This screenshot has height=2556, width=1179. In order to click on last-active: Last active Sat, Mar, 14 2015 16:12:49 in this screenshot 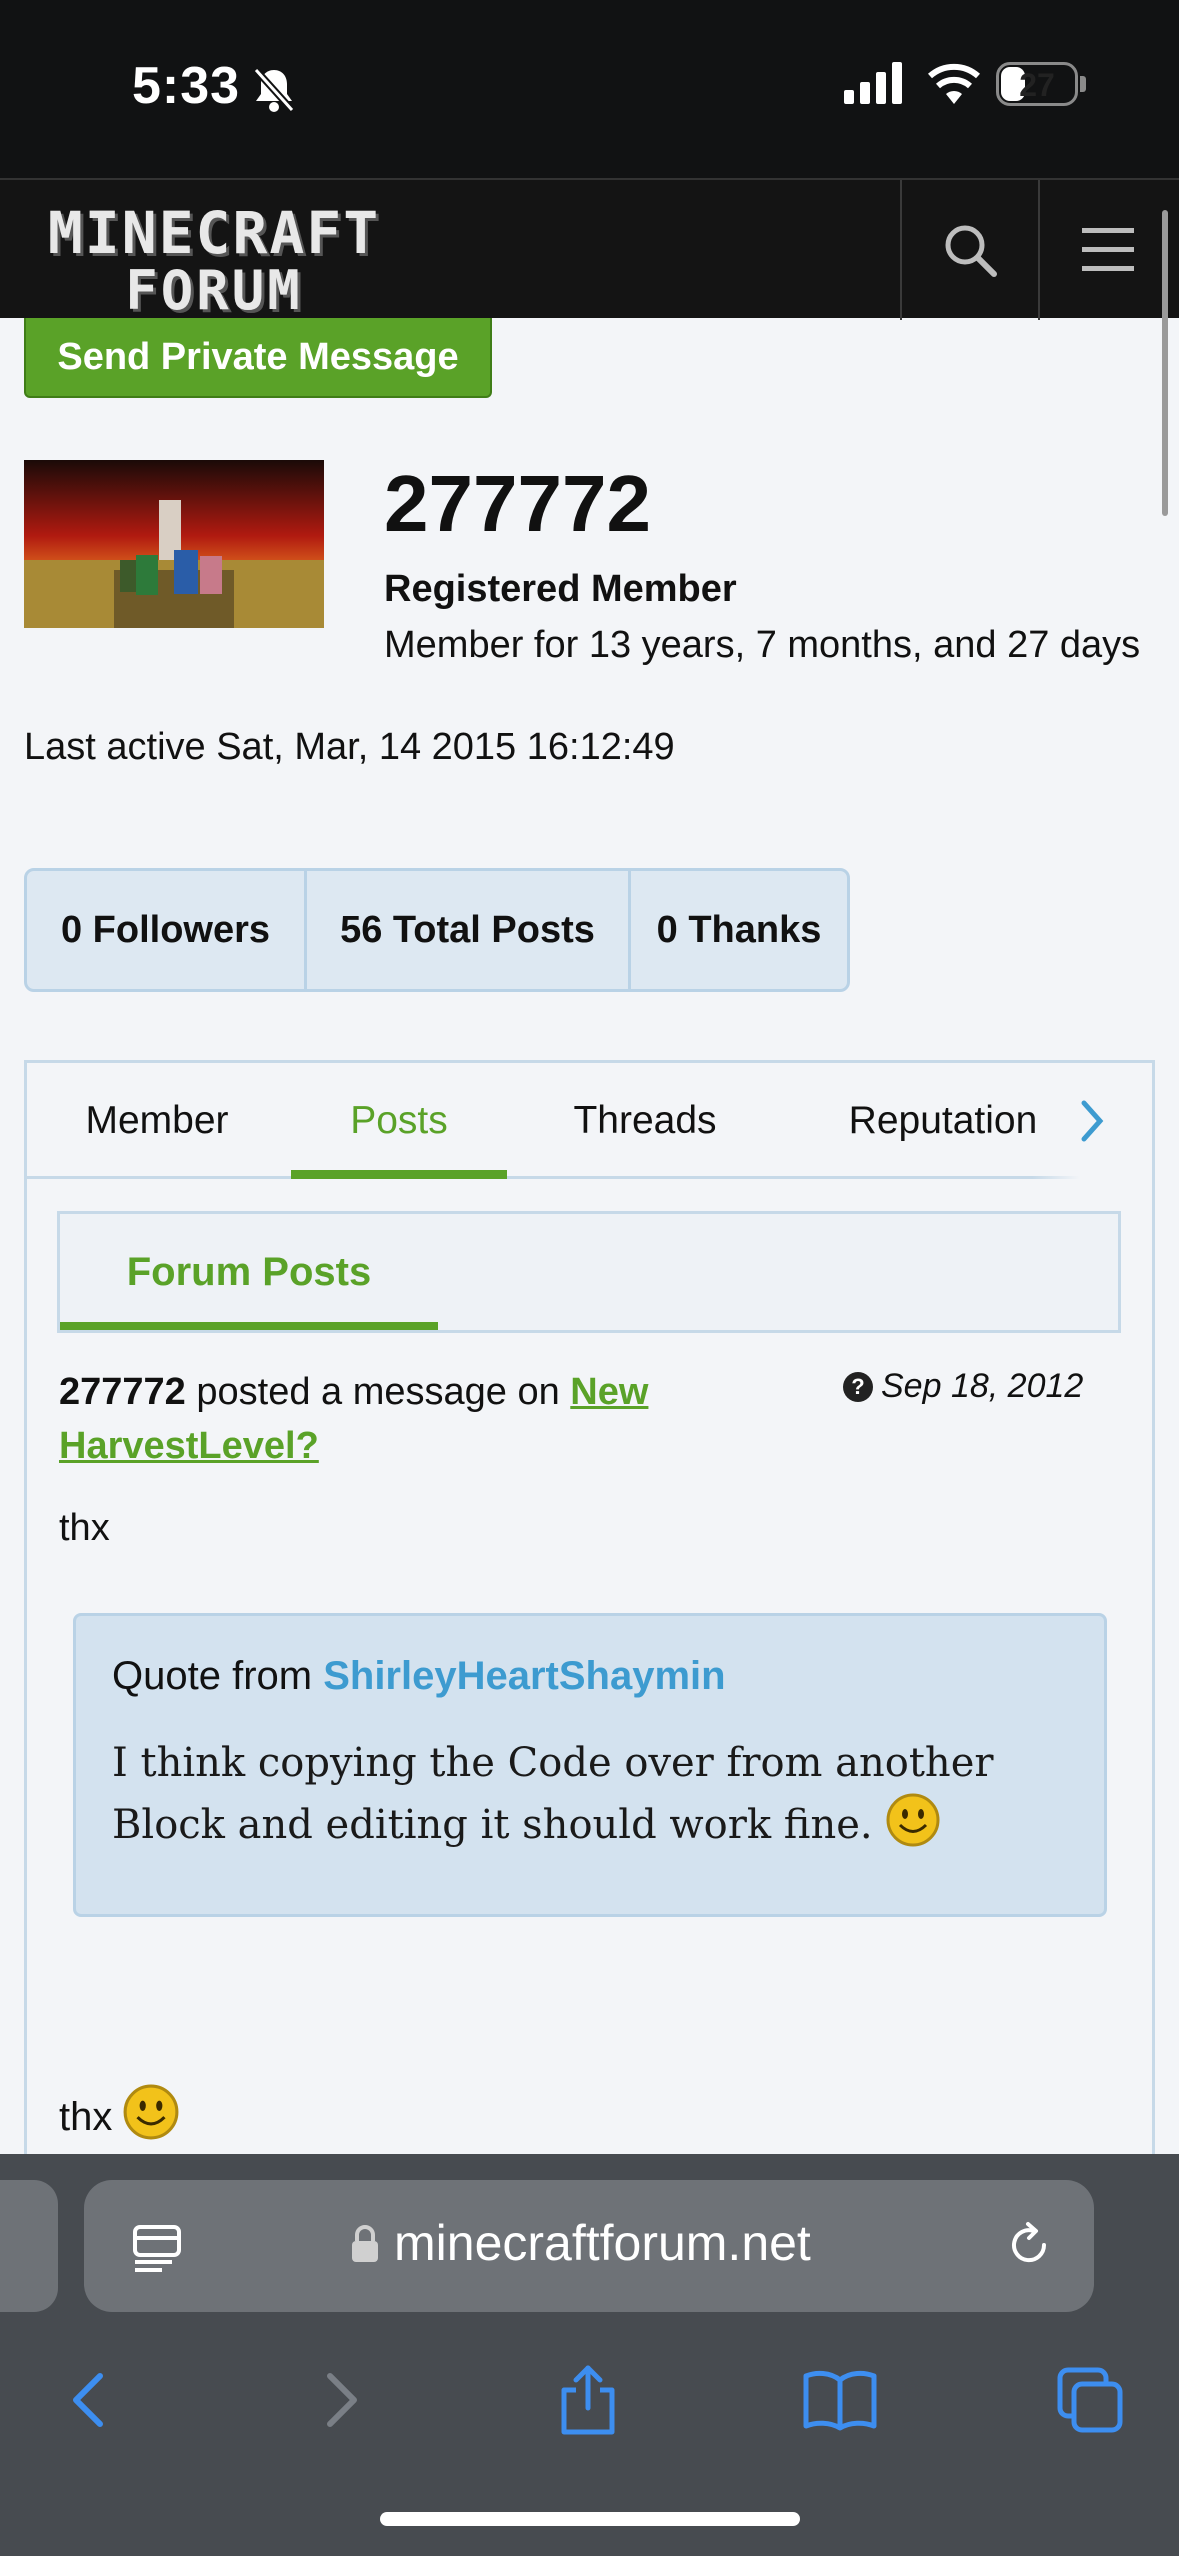, I will do `click(349, 747)`.